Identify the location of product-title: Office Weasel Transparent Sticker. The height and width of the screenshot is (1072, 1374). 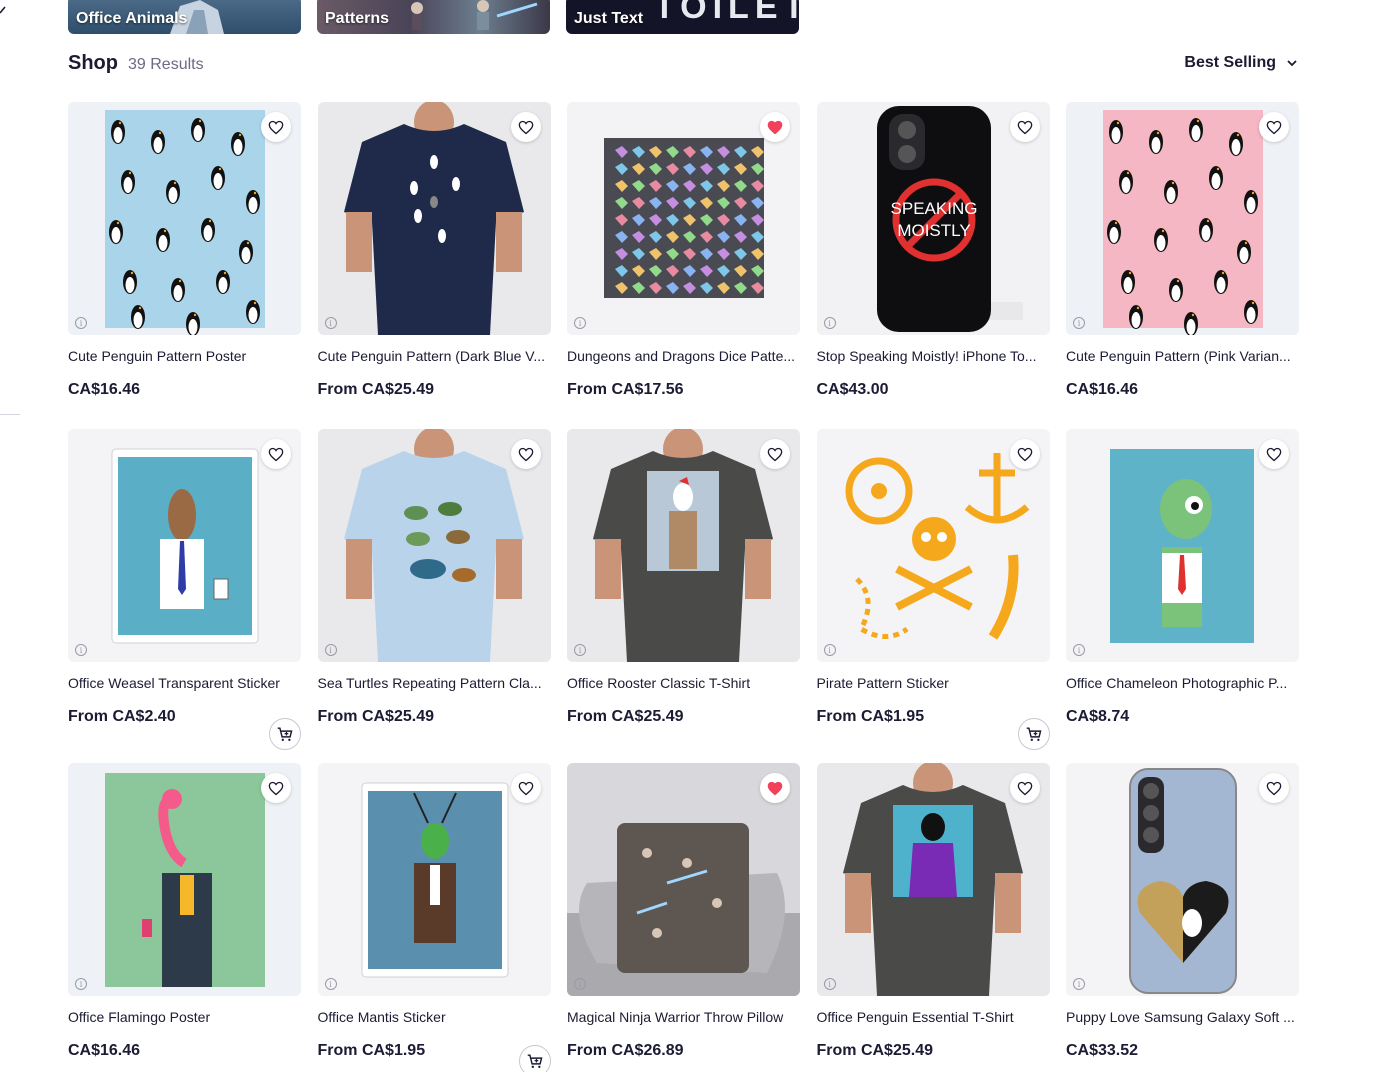
(183, 683).